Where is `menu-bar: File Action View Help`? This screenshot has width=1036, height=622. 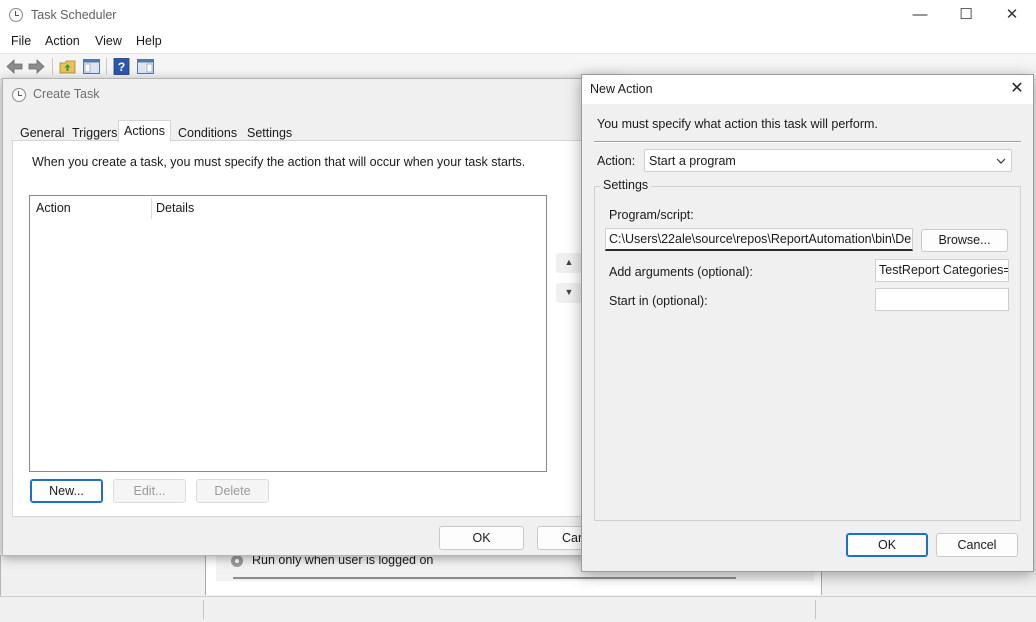
menu-bar: File Action View Help is located at coordinates (518, 42).